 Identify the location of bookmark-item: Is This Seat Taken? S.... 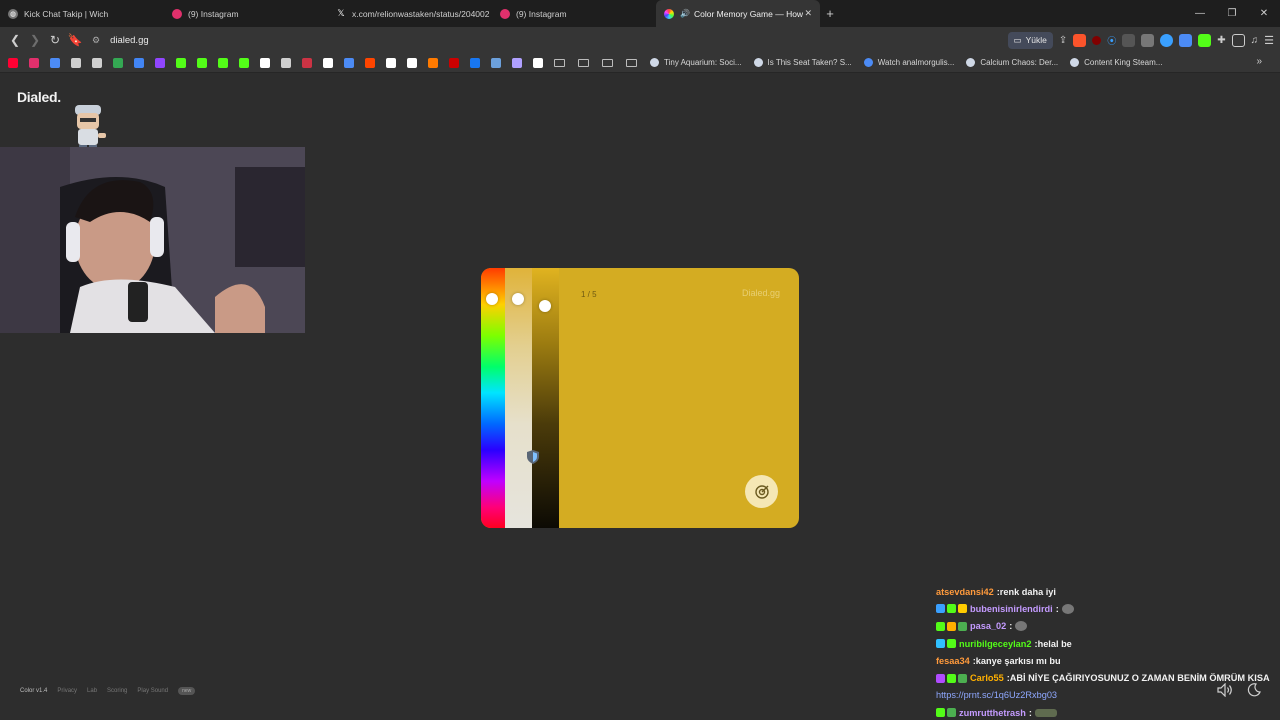
(802, 62).